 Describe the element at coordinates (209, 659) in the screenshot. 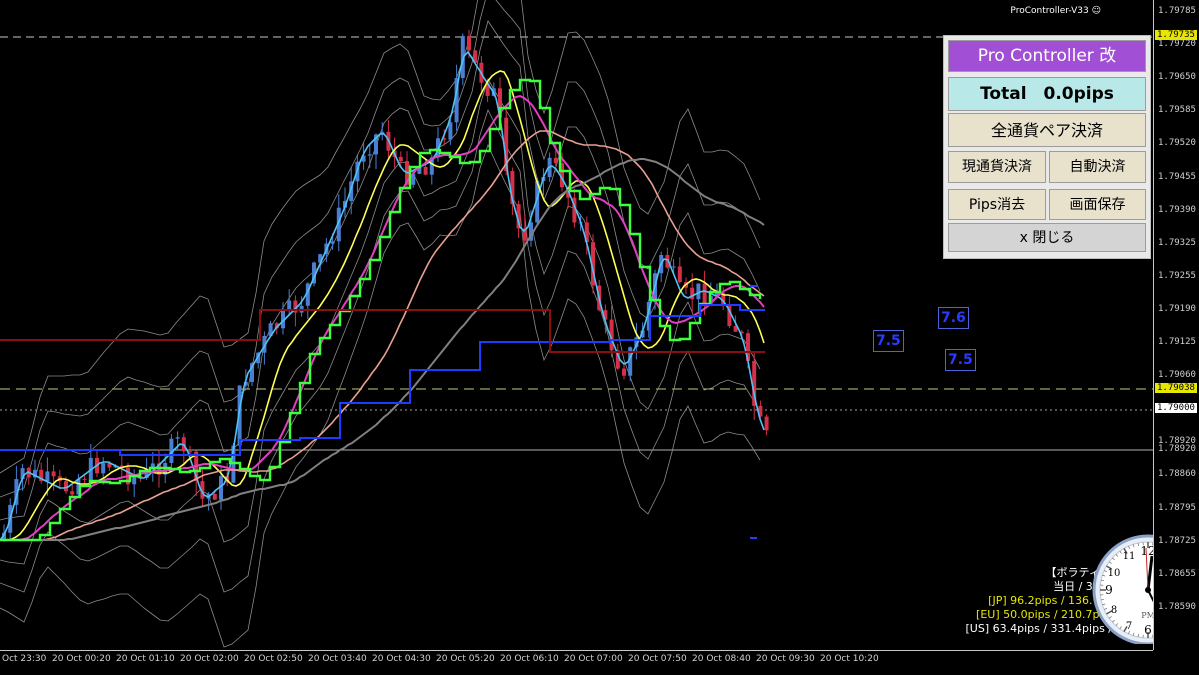

I see `time-tick-label: 20 Oct 02:00` at that location.